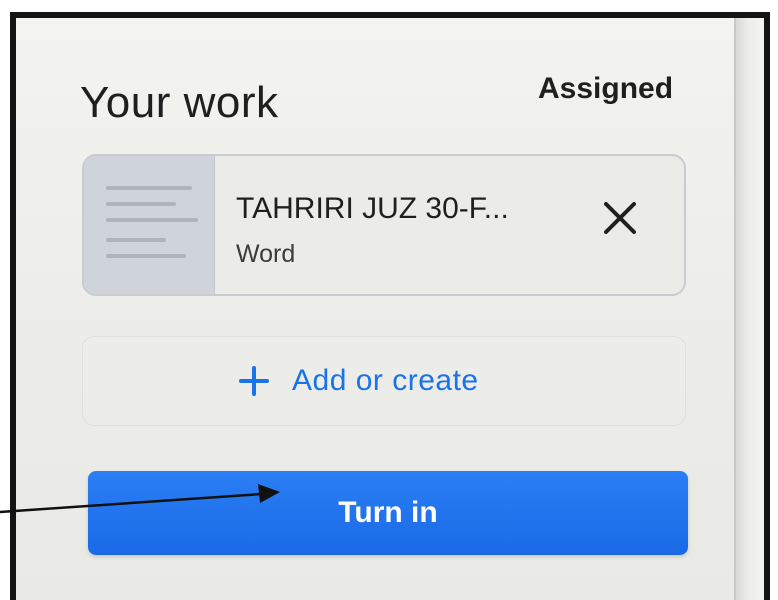  Describe the element at coordinates (388, 513) in the screenshot. I see `turn-in-button: Turn in` at that location.